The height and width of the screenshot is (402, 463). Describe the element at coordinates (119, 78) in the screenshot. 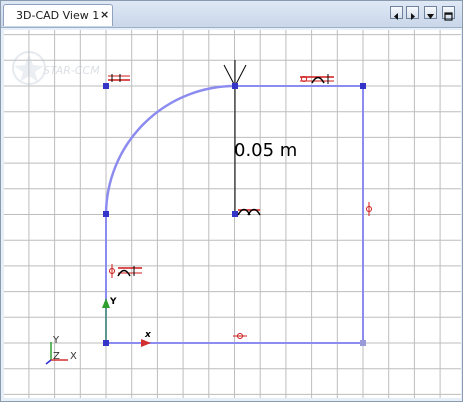

I see `constraint-horizontal-top-left` at that location.